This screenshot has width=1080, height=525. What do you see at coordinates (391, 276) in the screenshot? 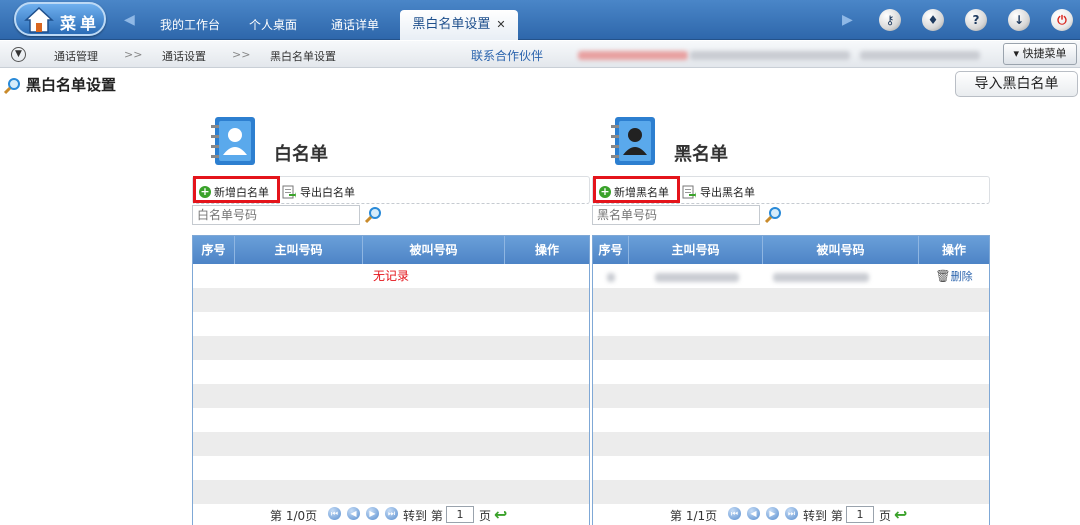
I see `table-row: 无记录` at bounding box center [391, 276].